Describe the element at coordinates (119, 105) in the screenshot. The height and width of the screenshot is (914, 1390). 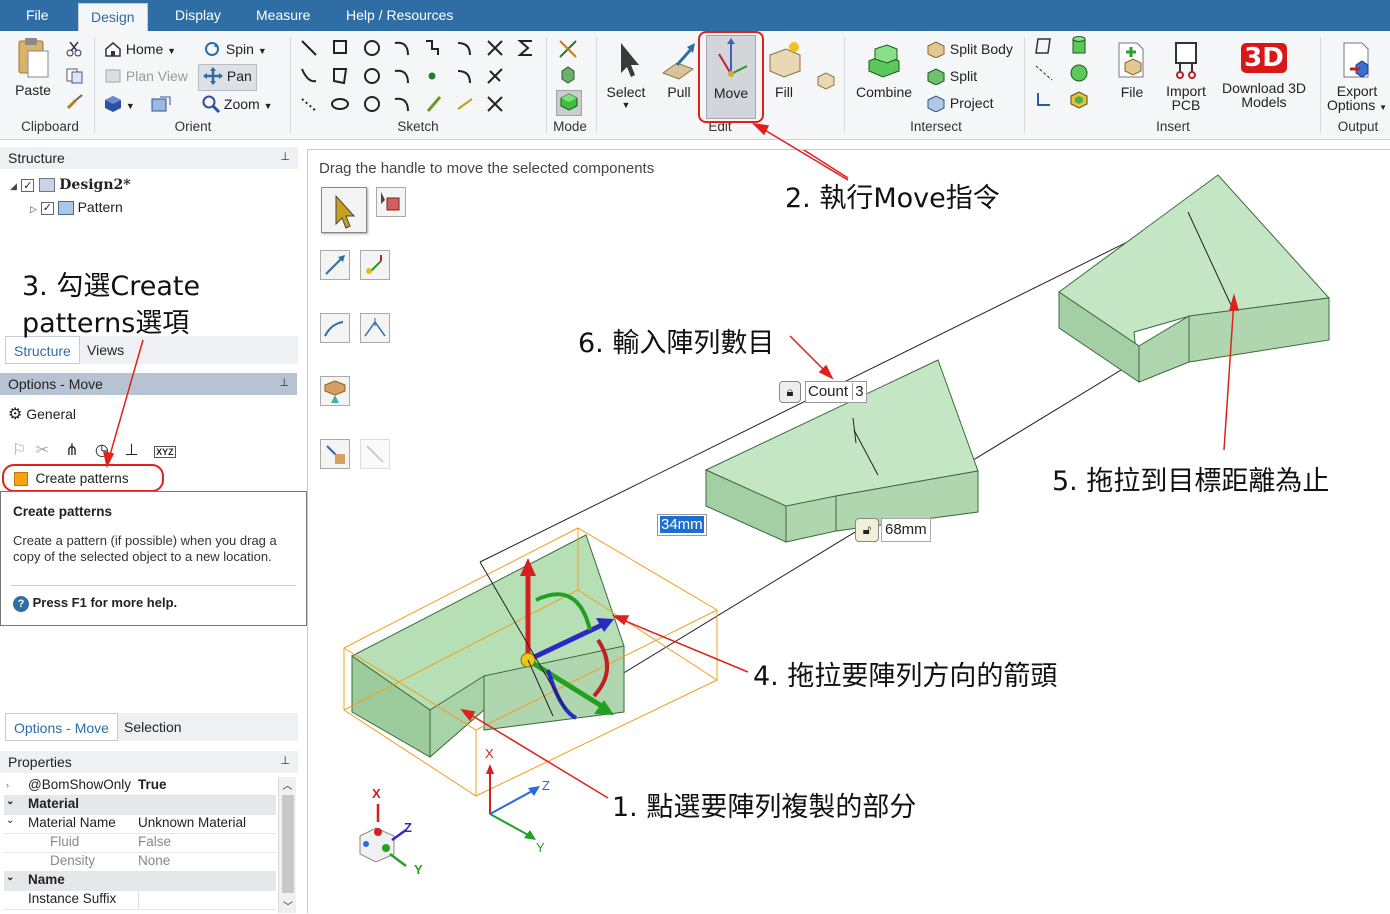
I see `view-cube-button: ▼` at that location.